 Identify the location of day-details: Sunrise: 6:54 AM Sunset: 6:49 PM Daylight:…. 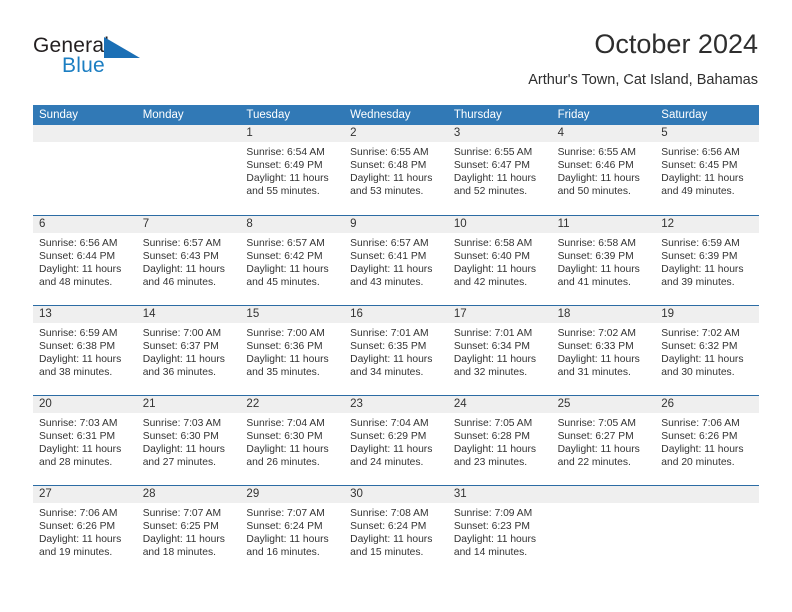
(292, 170).